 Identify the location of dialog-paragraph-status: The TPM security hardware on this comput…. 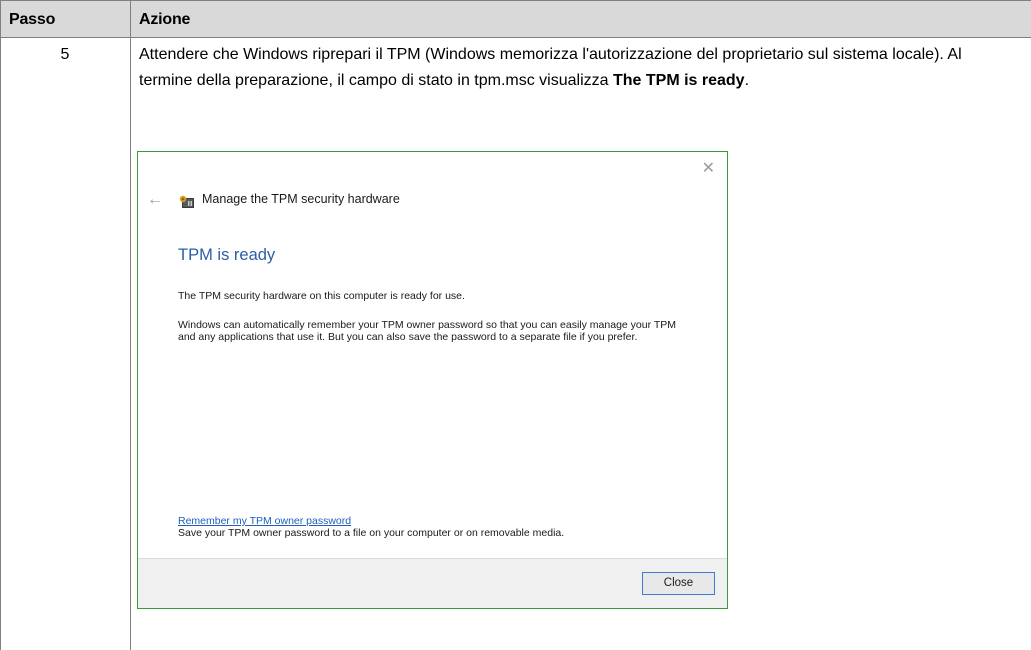
(321, 296).